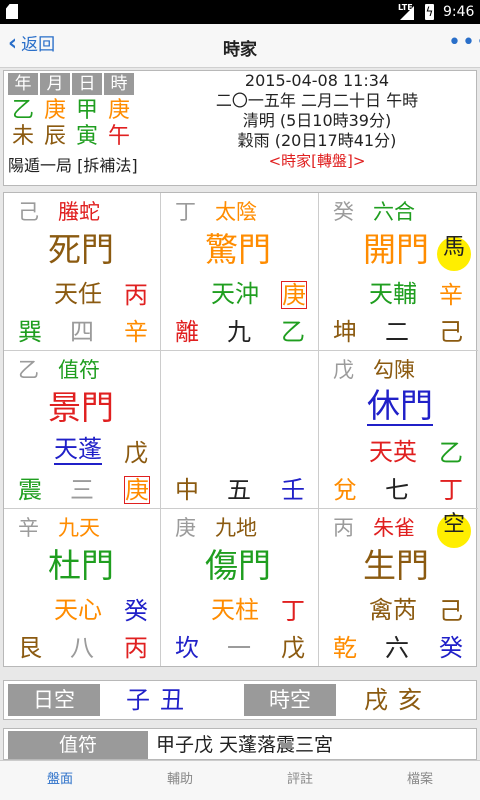 The width and height of the screenshot is (480, 800). Describe the element at coordinates (78, 610) in the screenshot. I see `star: 天心` at that location.